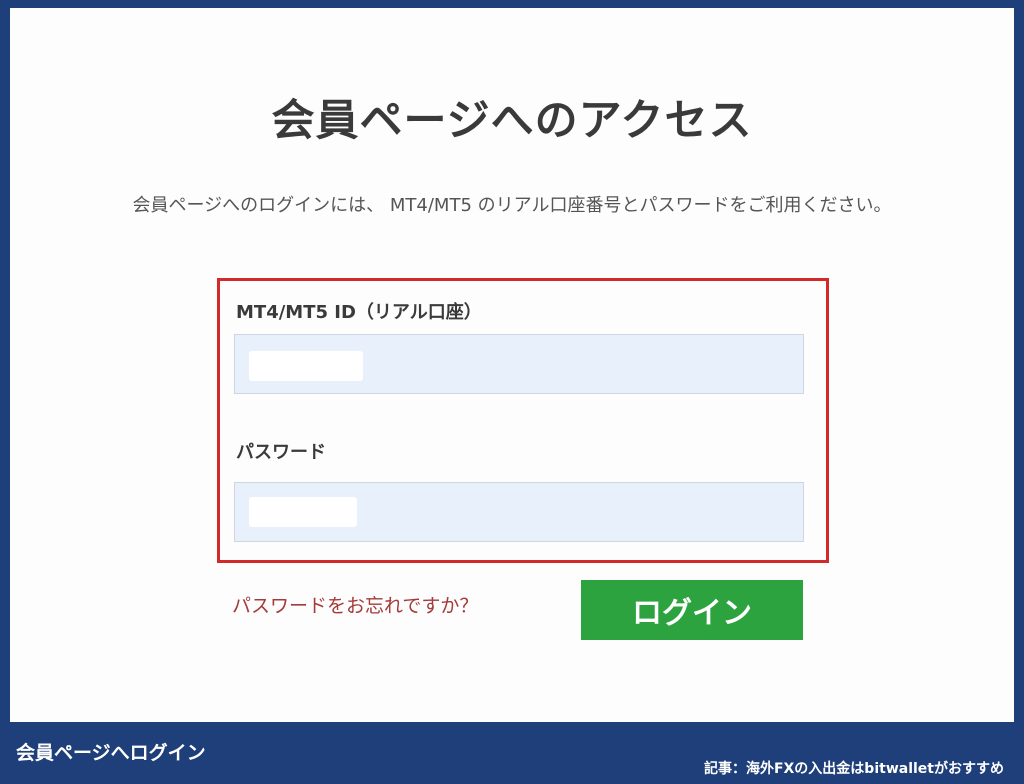 Image resolution: width=1024 pixels, height=784 pixels. I want to click on footer-caption: 会員ページへログイン, so click(111, 753).